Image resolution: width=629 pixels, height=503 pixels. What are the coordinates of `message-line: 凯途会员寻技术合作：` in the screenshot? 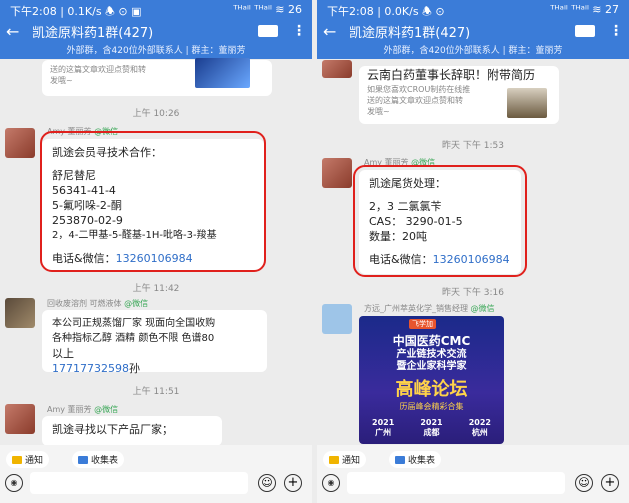 It's located at (107, 152).